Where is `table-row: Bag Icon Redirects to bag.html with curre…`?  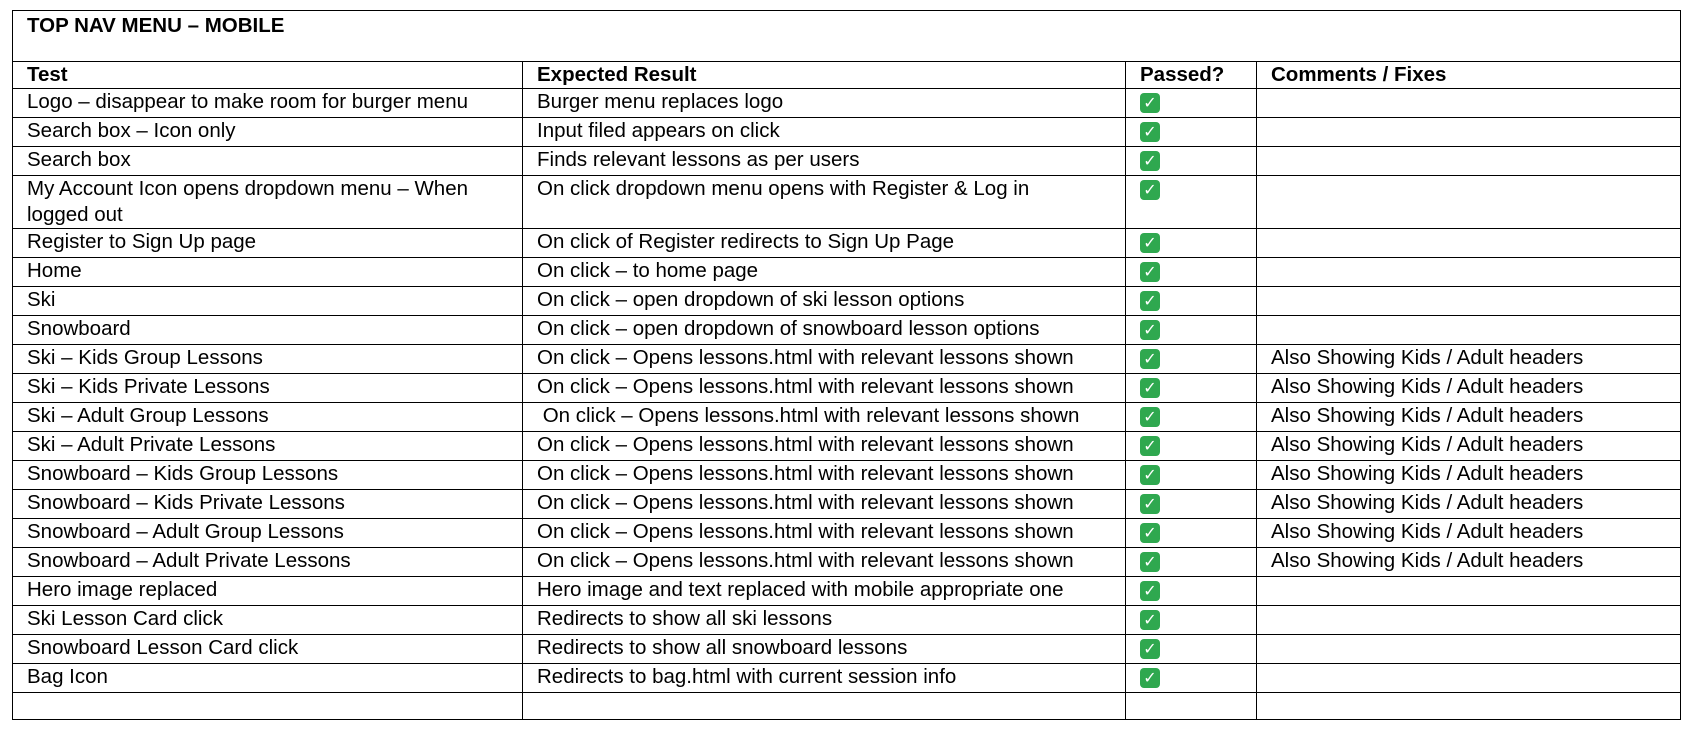
table-row: Bag Icon Redirects to bag.html with curre… is located at coordinates (847, 678).